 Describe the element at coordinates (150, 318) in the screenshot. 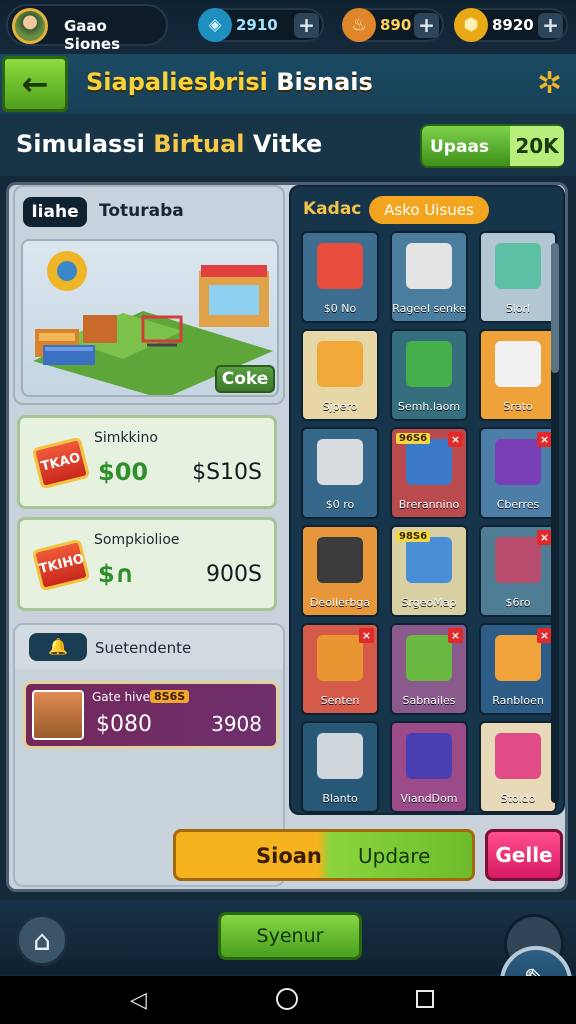

I see `business-illustration: Coke` at that location.